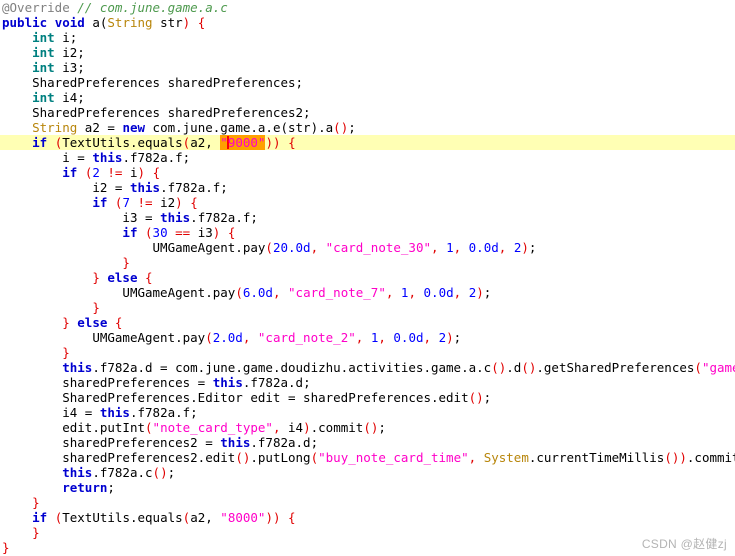  Describe the element at coordinates (367, 37) in the screenshot. I see `code-line: int i;` at that location.